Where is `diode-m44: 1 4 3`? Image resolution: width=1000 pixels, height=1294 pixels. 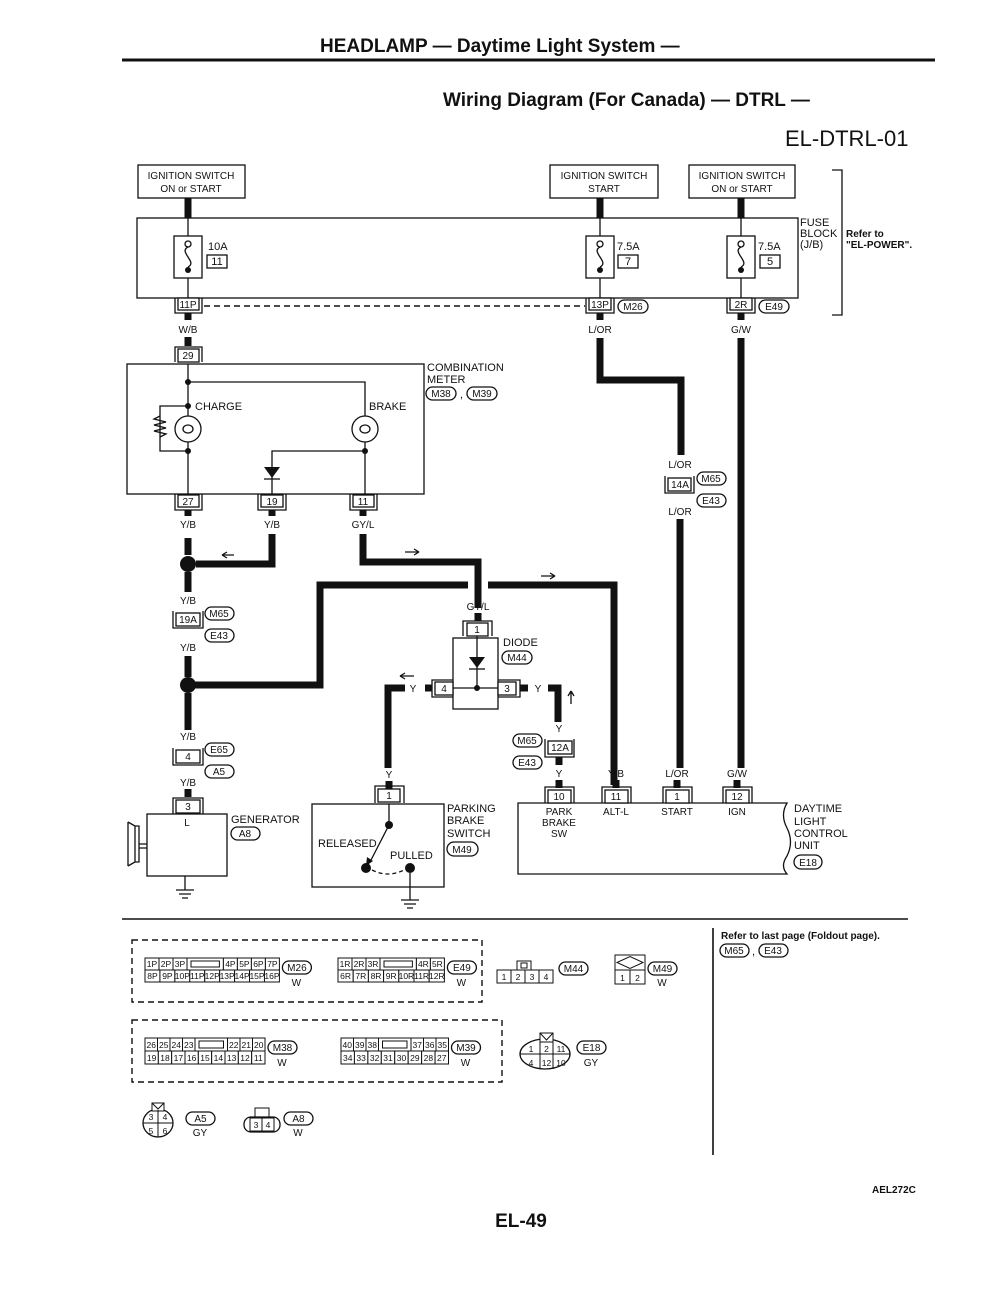
diode-m44: 1 4 3 is located at coordinates (476, 665).